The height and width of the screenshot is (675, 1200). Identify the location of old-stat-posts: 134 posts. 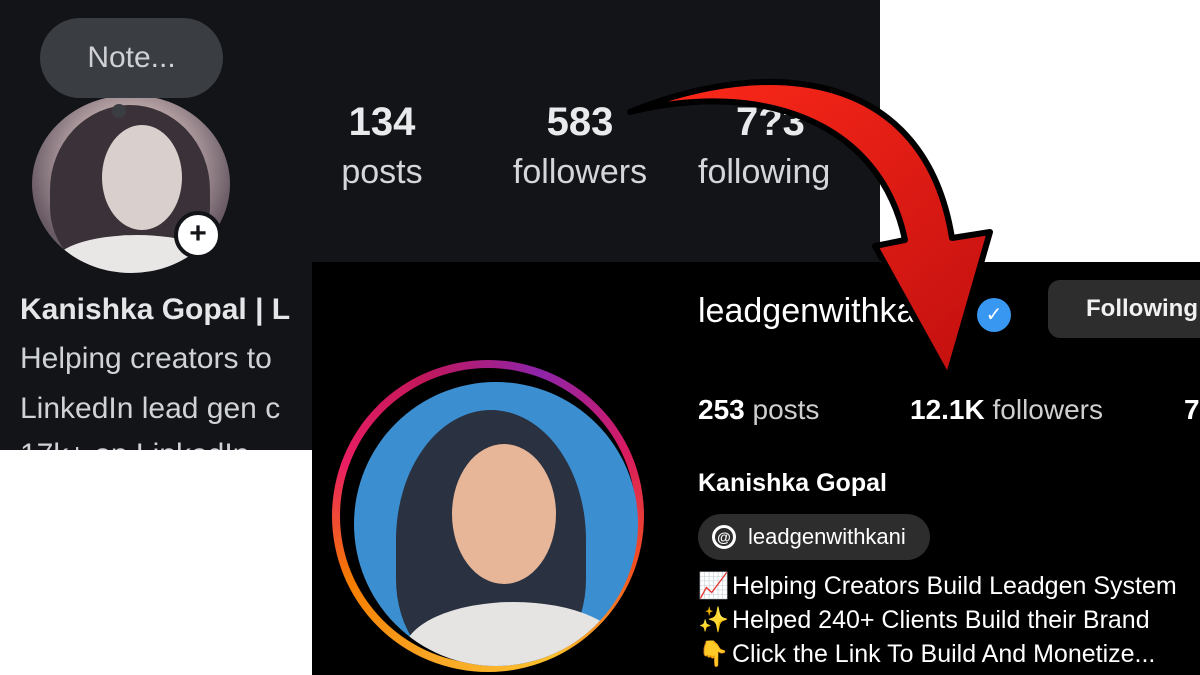
(382, 146).